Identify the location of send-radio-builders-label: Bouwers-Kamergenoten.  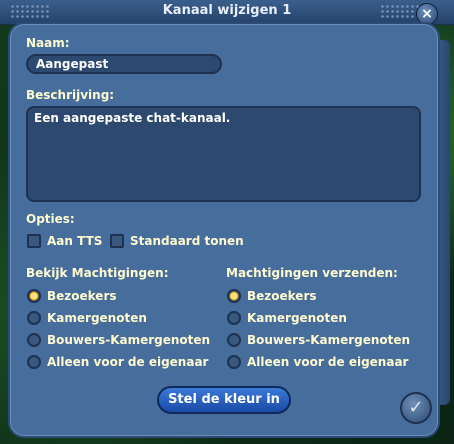
(329, 340).